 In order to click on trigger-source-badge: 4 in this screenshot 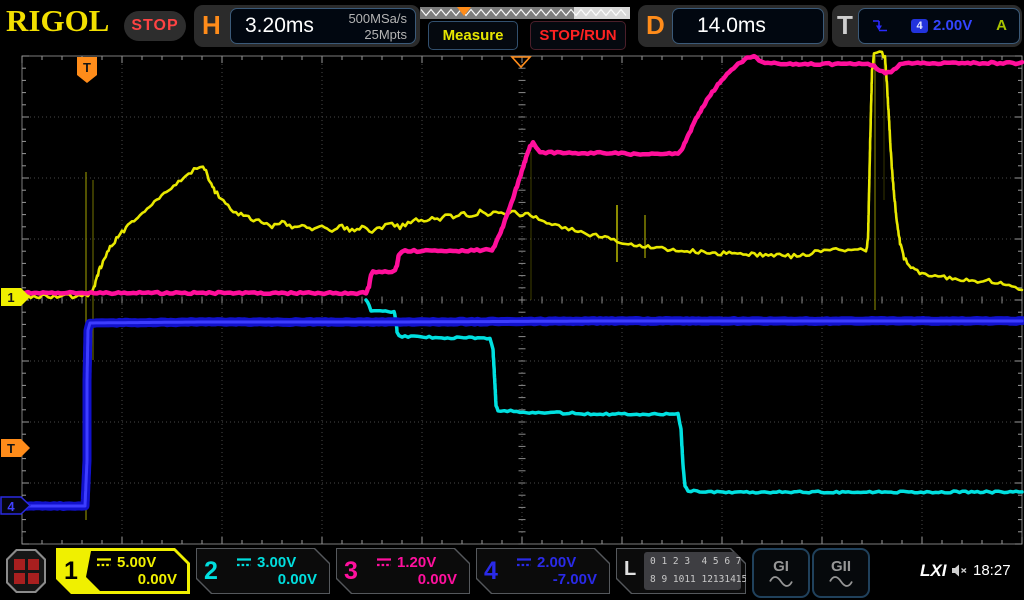, I will do `click(919, 26)`.